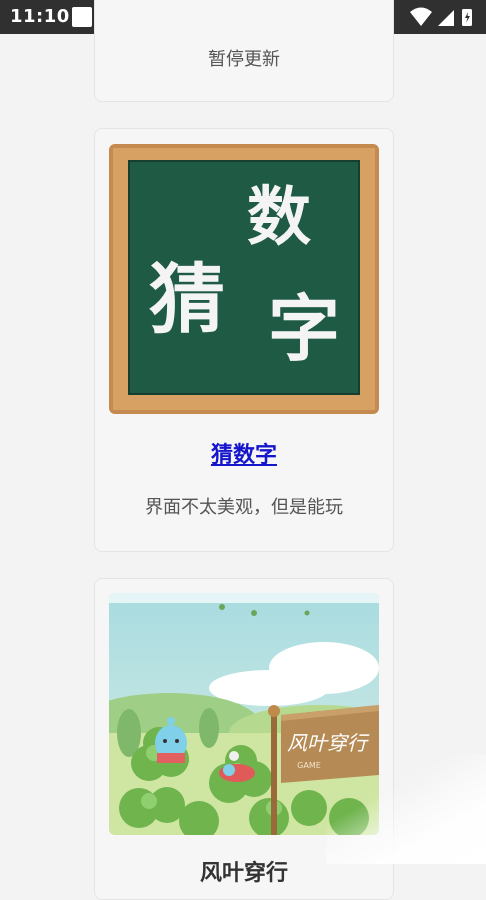 The image size is (486, 900). I want to click on board-char-shu: 数, so click(279, 218).